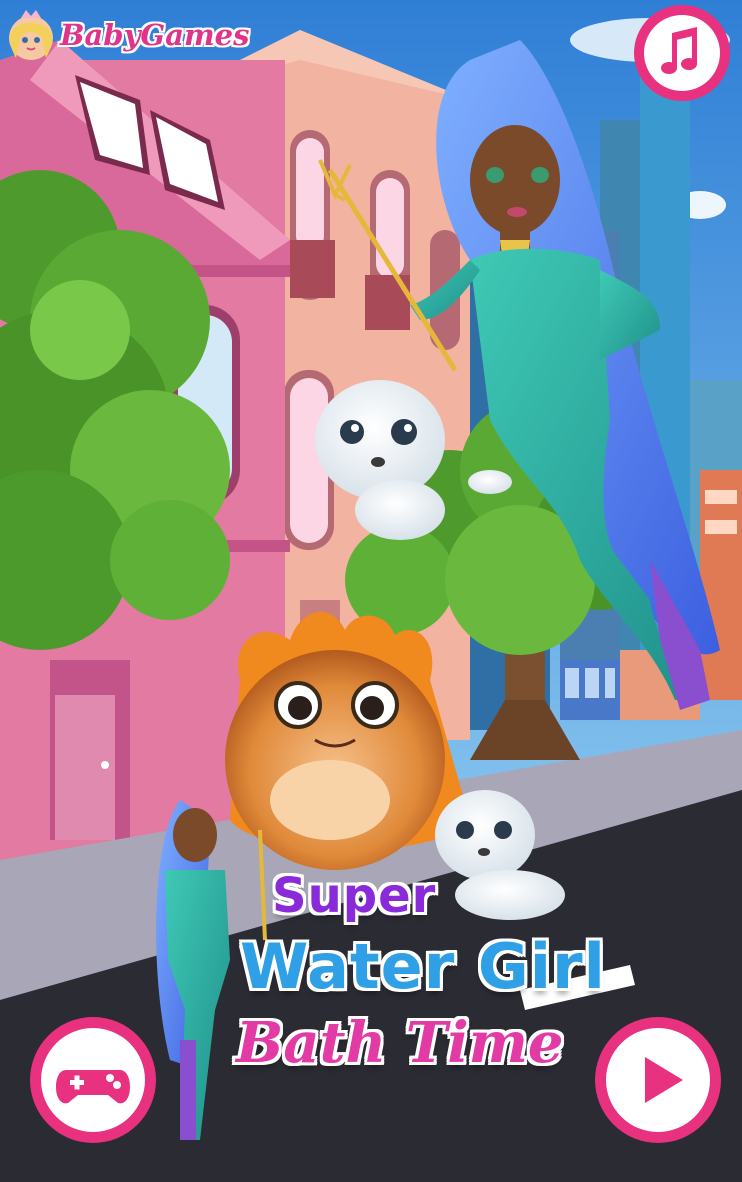 The height and width of the screenshot is (1182, 742). What do you see at coordinates (400, 1043) in the screenshot?
I see `title-line-3: Bath Time` at bounding box center [400, 1043].